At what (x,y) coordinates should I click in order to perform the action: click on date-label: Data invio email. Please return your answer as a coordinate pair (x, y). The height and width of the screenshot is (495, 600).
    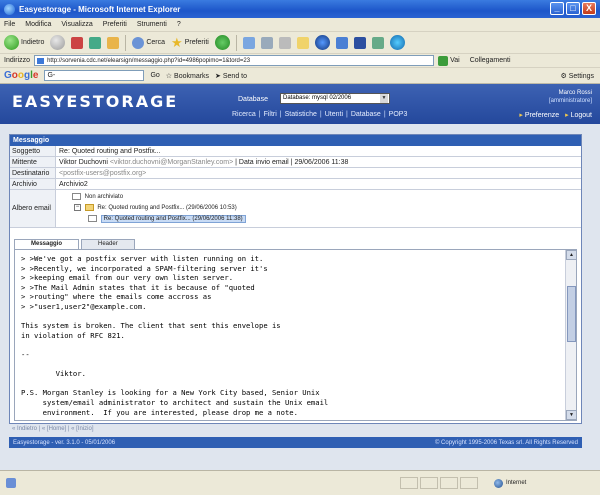
    Looking at the image, I should click on (263, 162).